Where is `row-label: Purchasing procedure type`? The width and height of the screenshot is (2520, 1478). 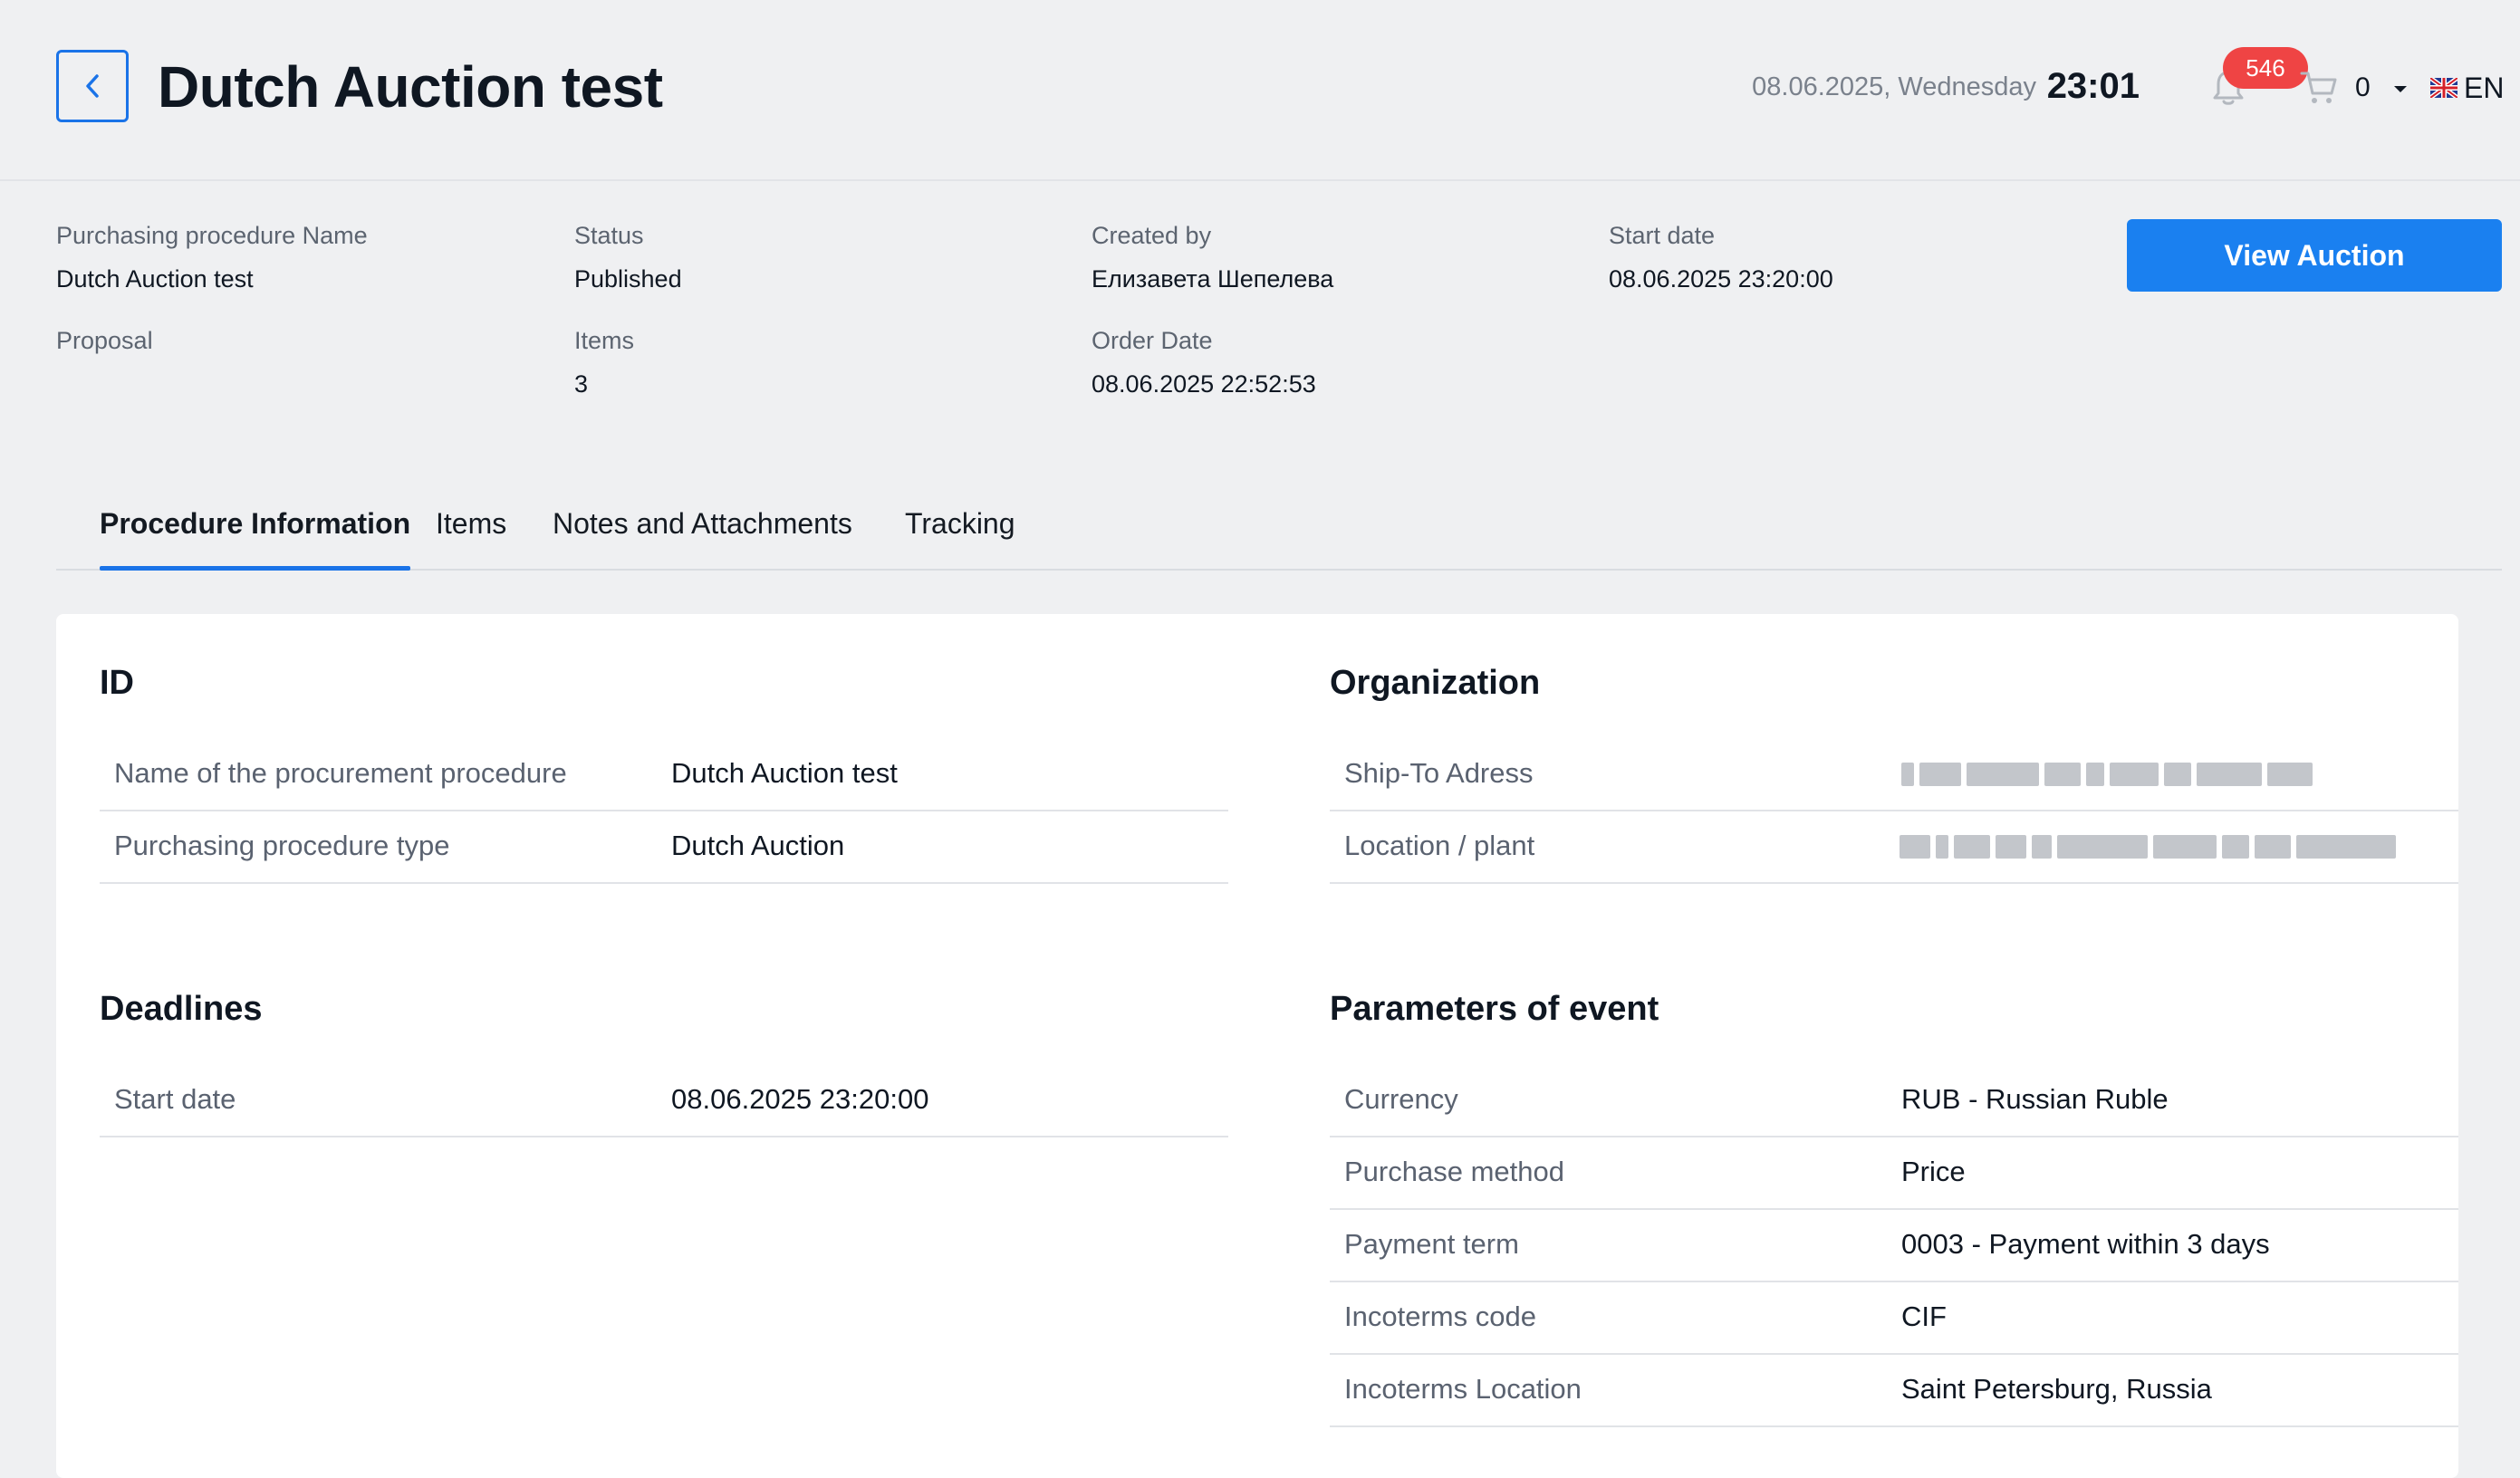
row-label: Purchasing procedure type is located at coordinates (282, 846).